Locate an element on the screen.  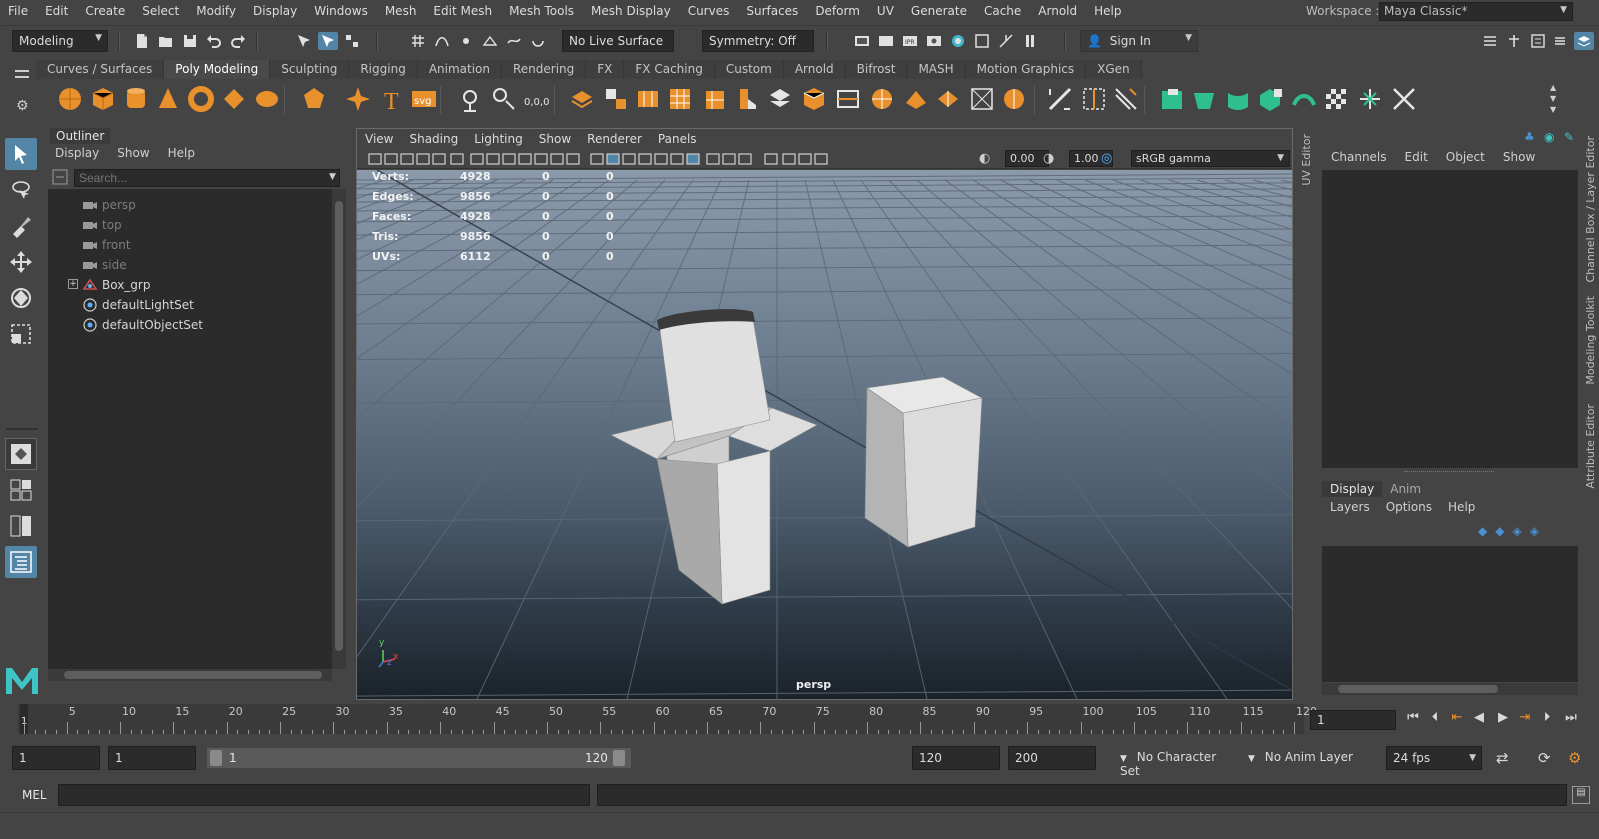
shelf-tab-mash: MASH is located at coordinates (936, 69).